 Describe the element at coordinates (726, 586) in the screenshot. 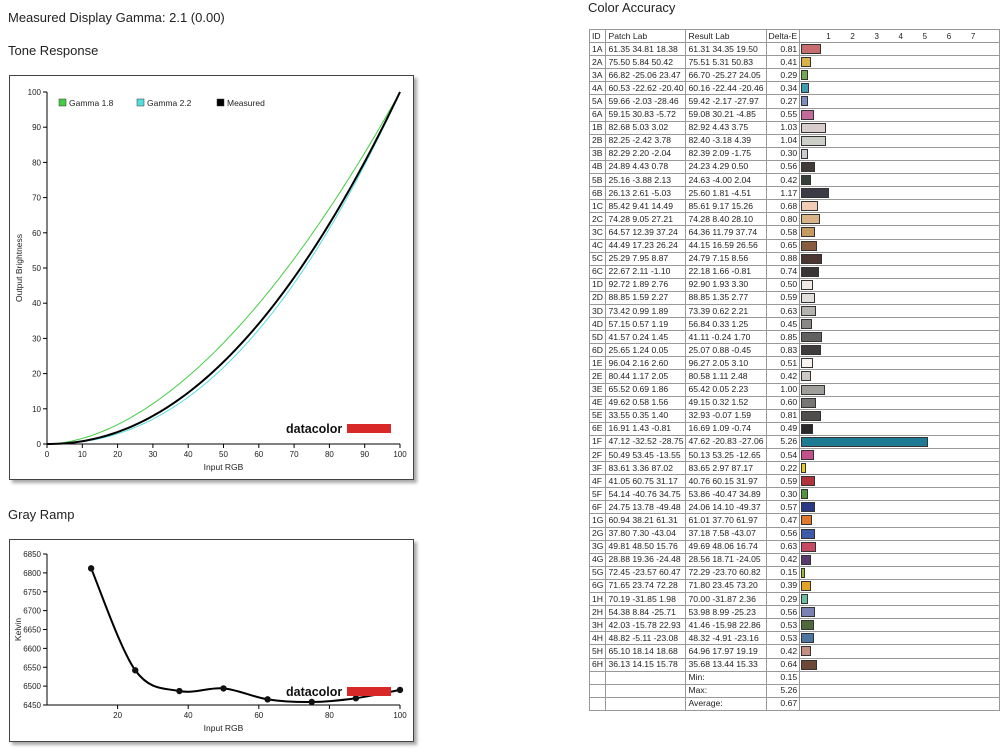

I see `result-lab: 71.80 23.45 73.20` at that location.